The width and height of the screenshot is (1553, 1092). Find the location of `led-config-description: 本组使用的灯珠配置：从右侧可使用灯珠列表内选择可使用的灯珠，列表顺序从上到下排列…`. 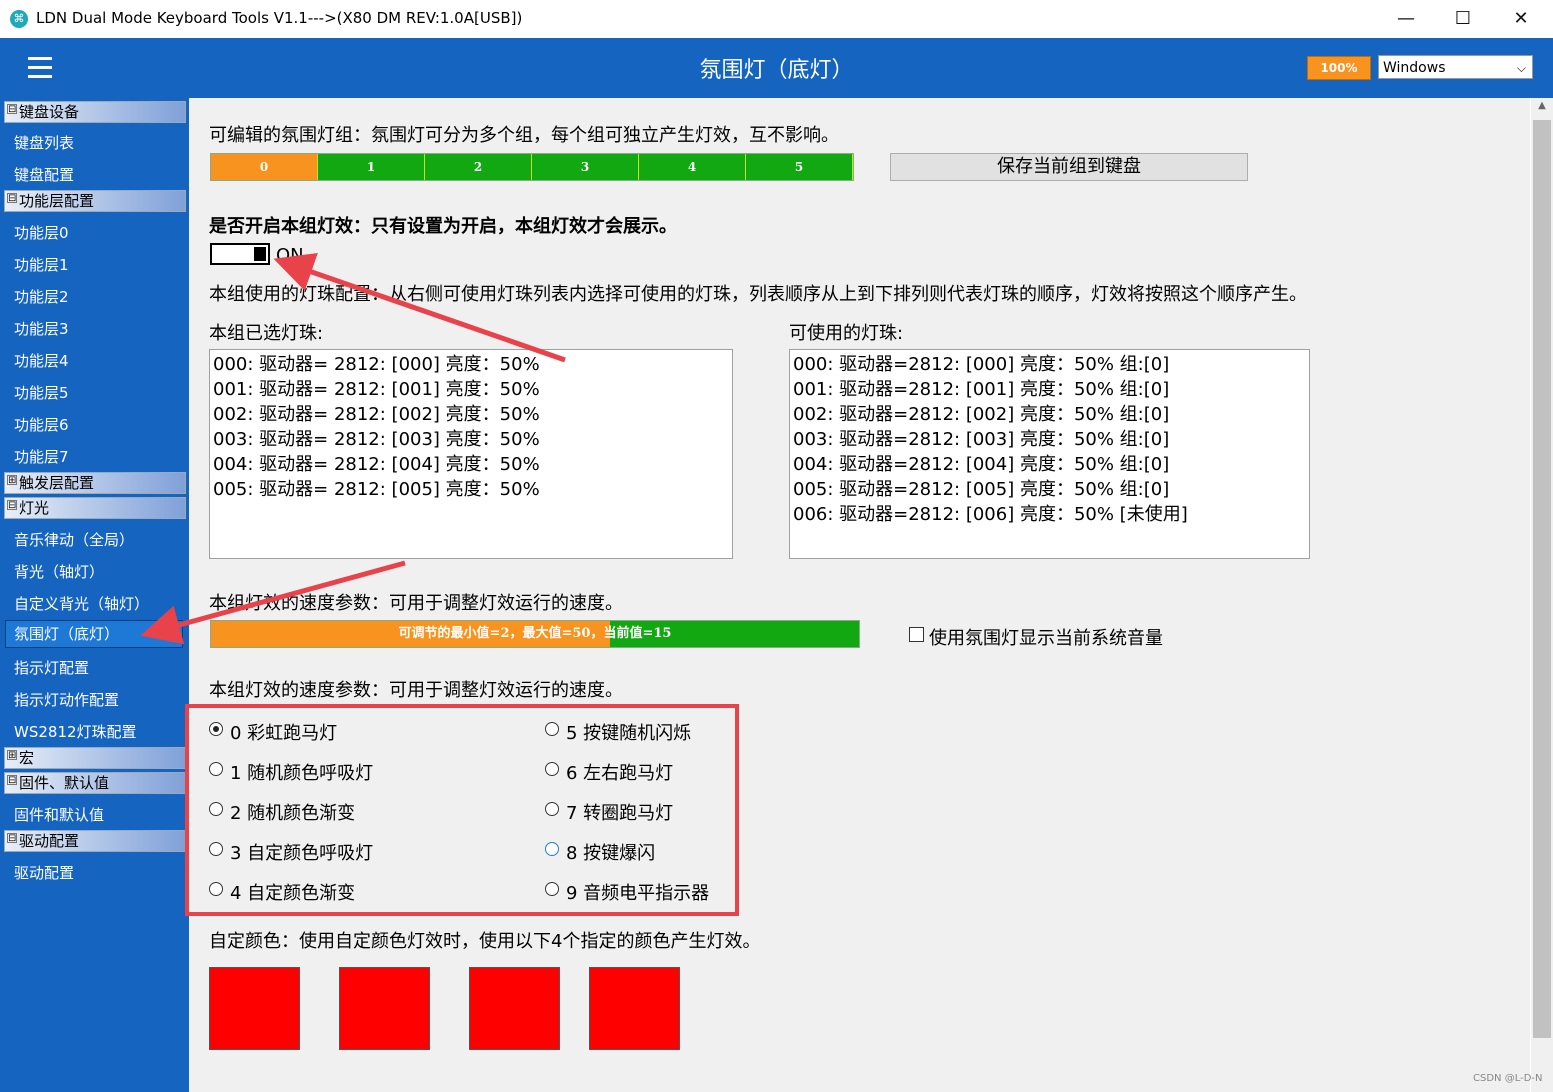

led-config-description: 本组使用的灯珠配置：从右侧可使用灯珠列表内选择可使用的灯珠，列表顺序从上到下排列… is located at coordinates (758, 294).